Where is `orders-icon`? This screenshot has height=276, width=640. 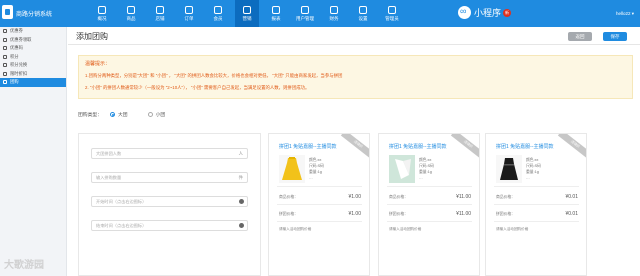 orders-icon is located at coordinates (189, 9).